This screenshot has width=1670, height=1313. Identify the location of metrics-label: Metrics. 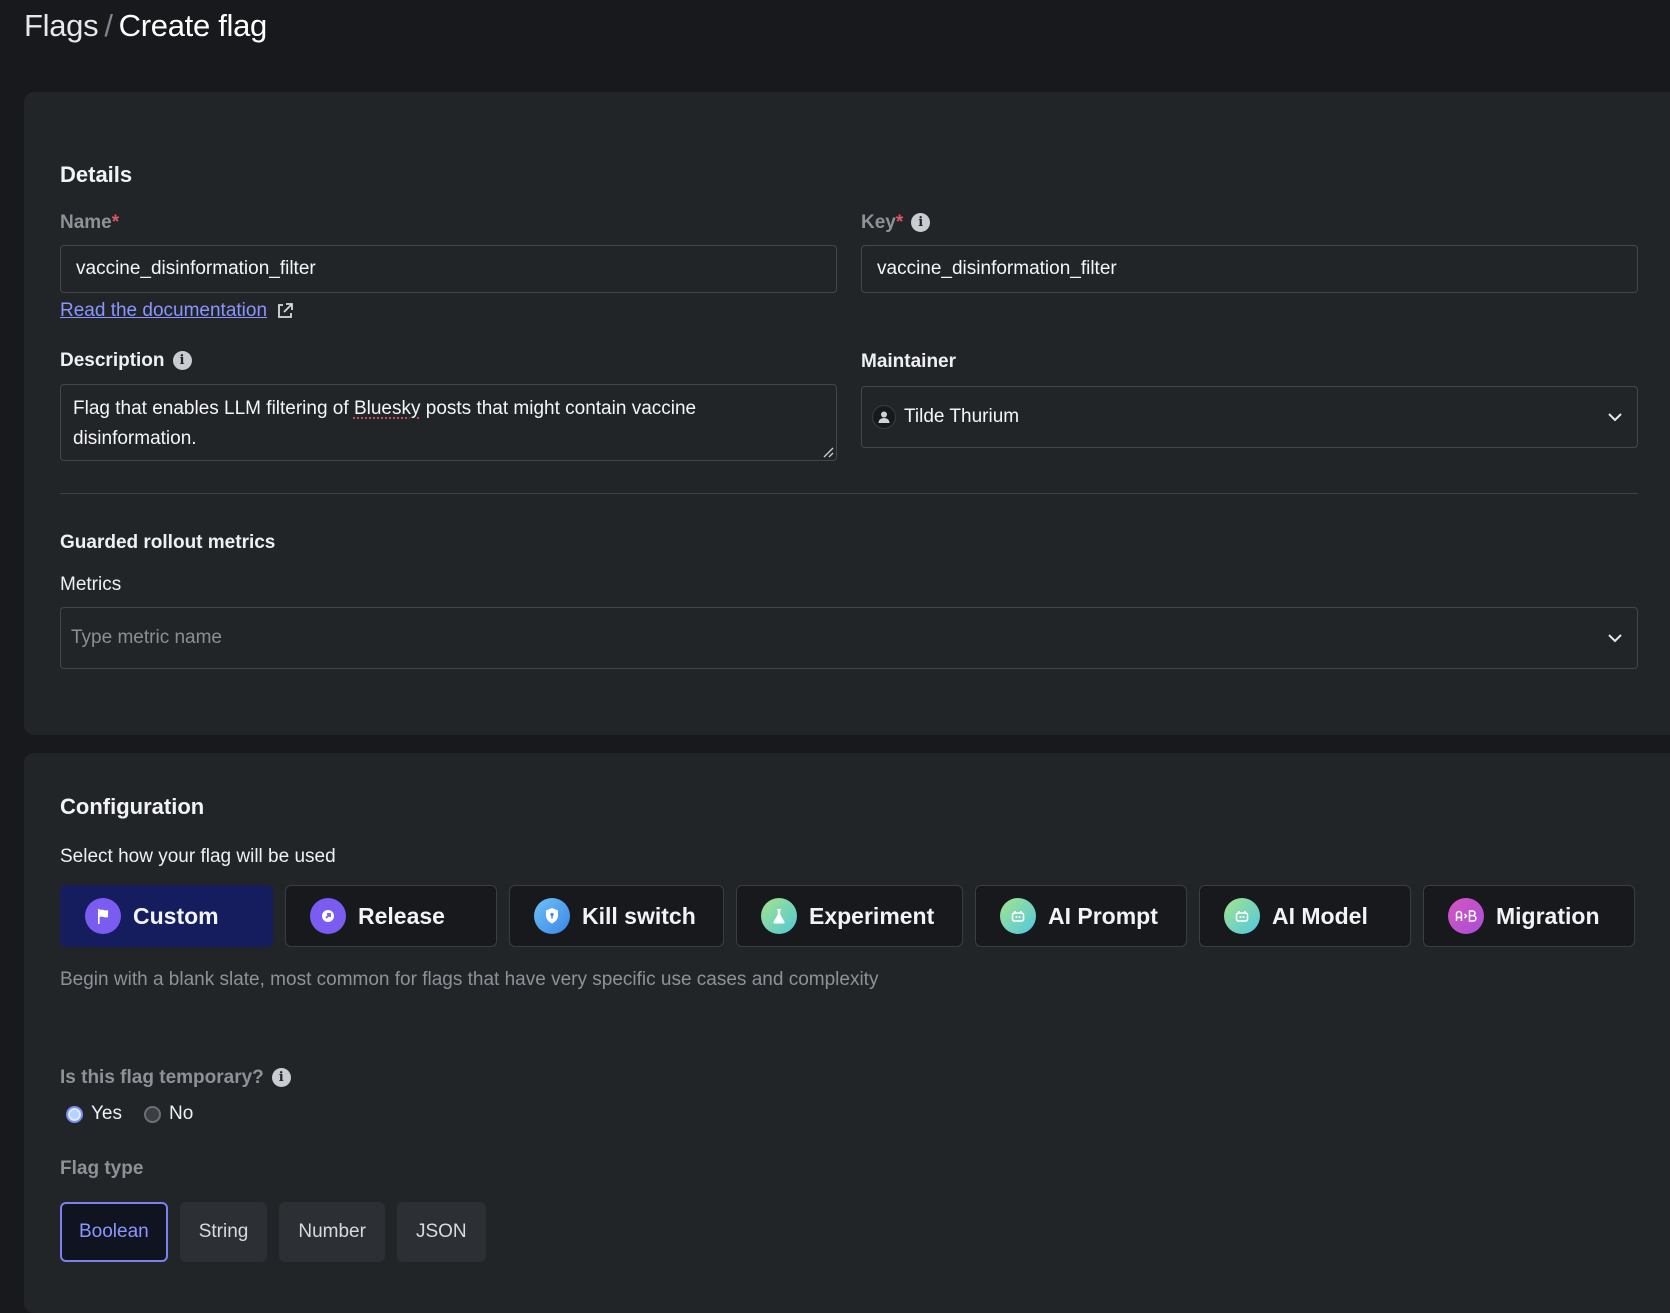
(91, 584).